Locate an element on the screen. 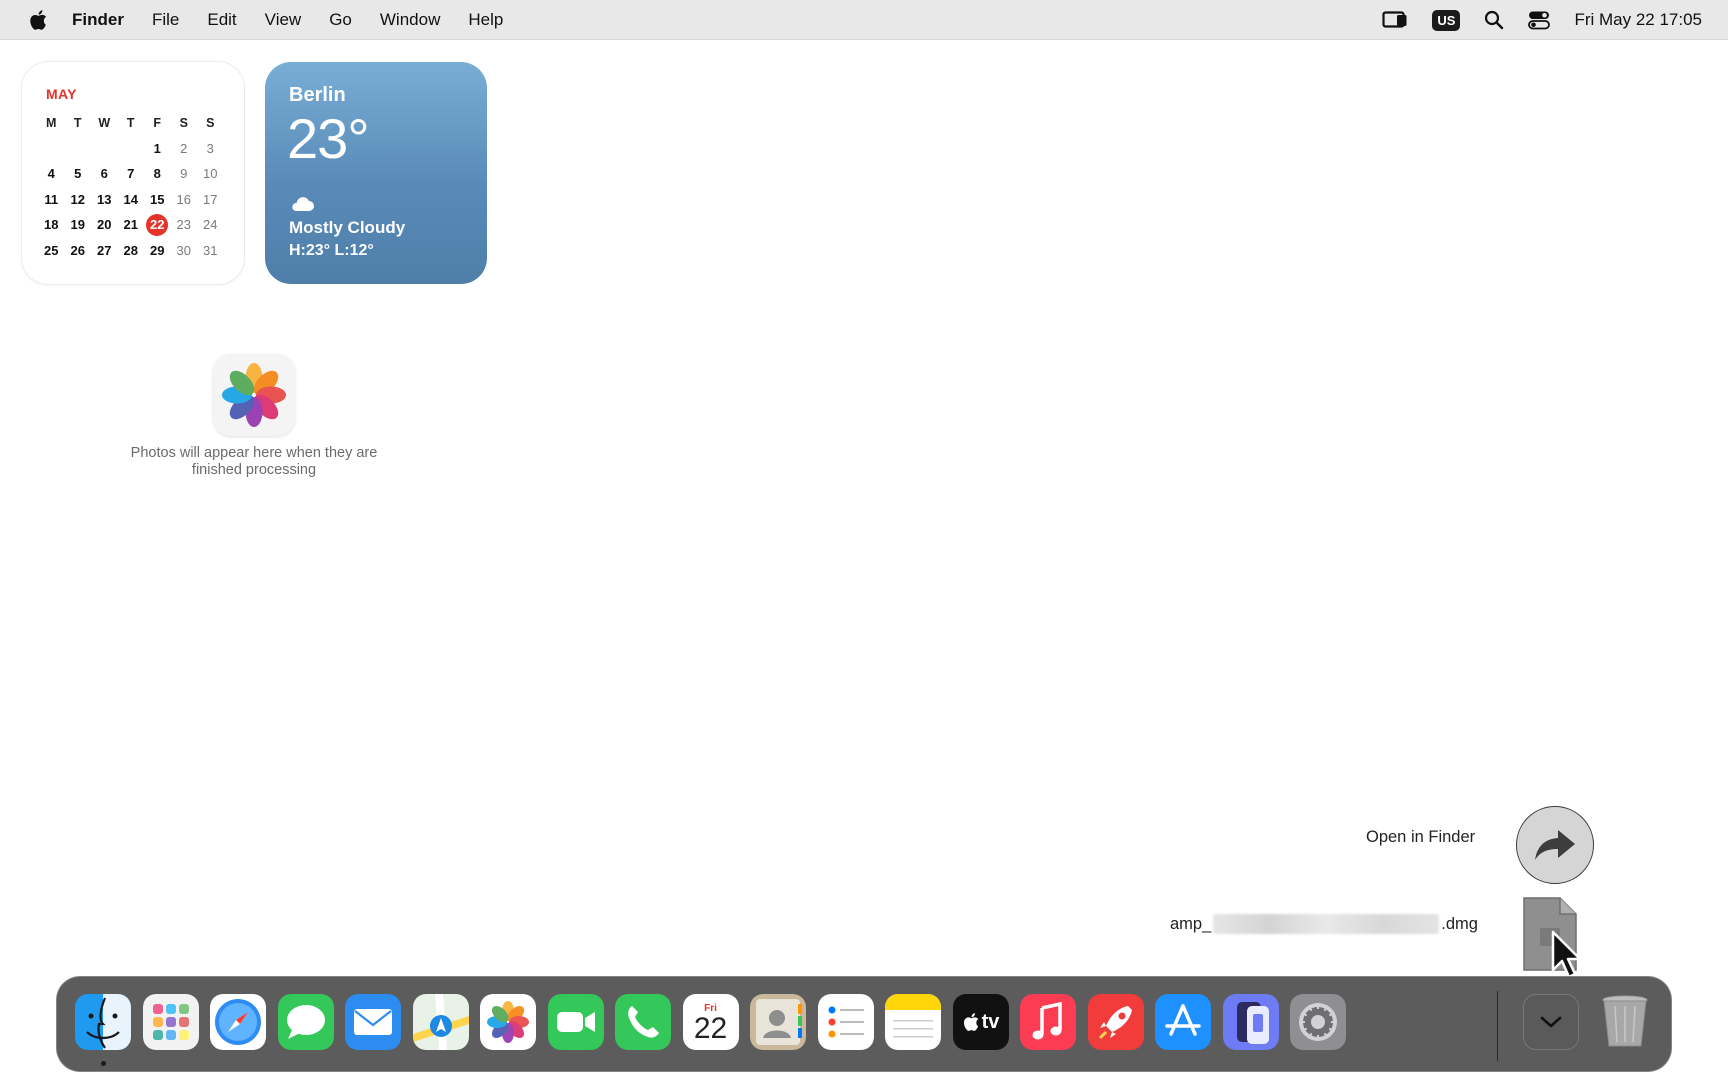 The width and height of the screenshot is (1728, 1080). reminders-icon is located at coordinates (845, 1022).